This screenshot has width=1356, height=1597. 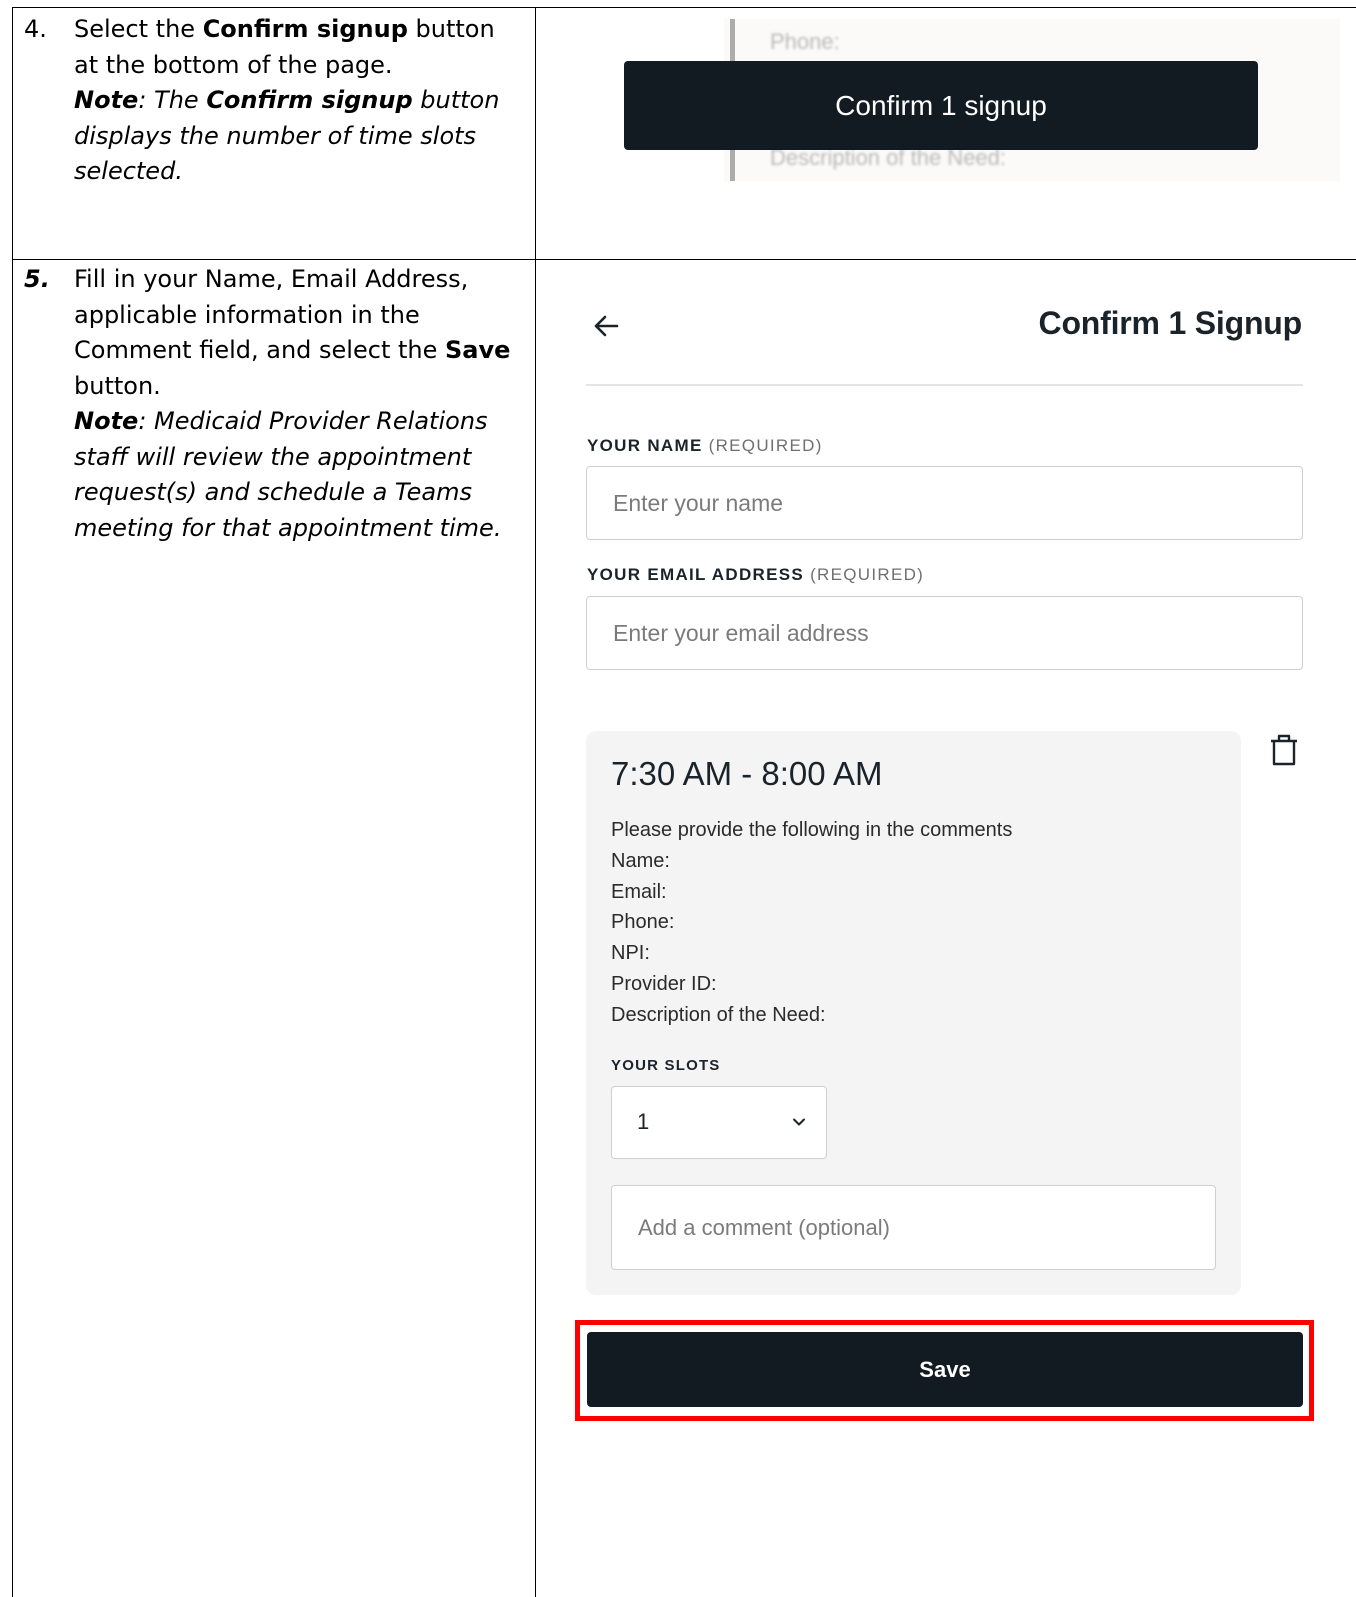 I want to click on name-field-label: YOUR NAME (REQUIRED), so click(x=705, y=446).